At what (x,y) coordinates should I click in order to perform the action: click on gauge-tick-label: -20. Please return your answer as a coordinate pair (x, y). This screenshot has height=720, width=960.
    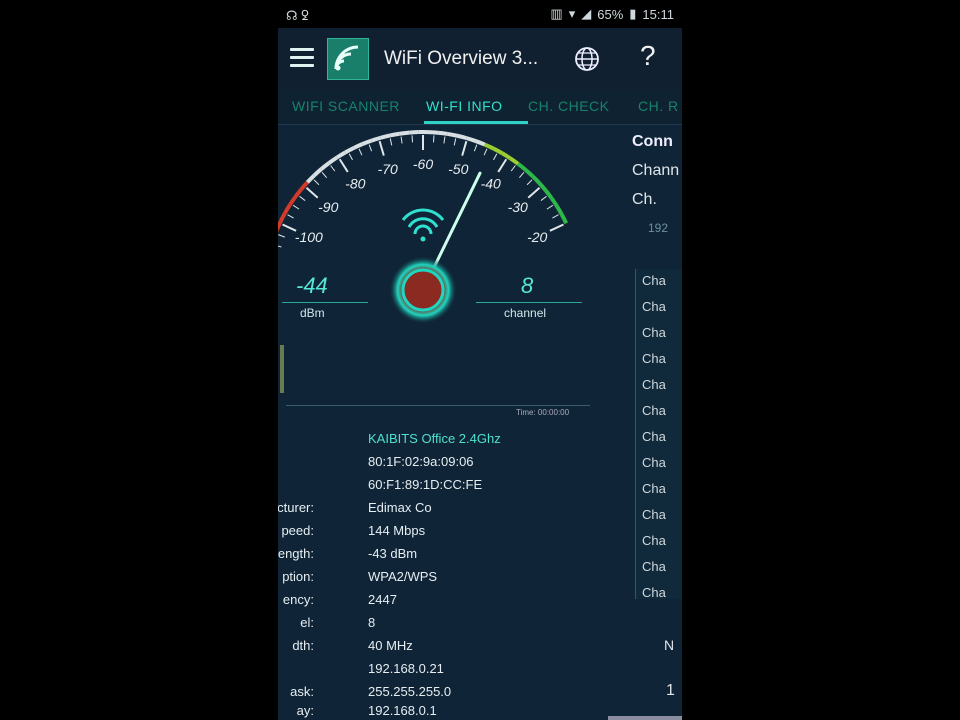
    Looking at the image, I should click on (537, 237).